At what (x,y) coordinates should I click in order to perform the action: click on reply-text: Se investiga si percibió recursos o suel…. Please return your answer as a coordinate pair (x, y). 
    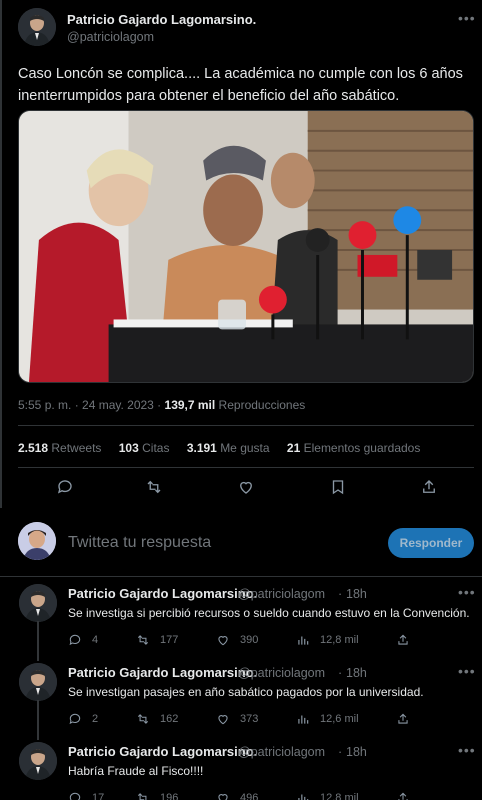
    Looking at the image, I should click on (269, 613).